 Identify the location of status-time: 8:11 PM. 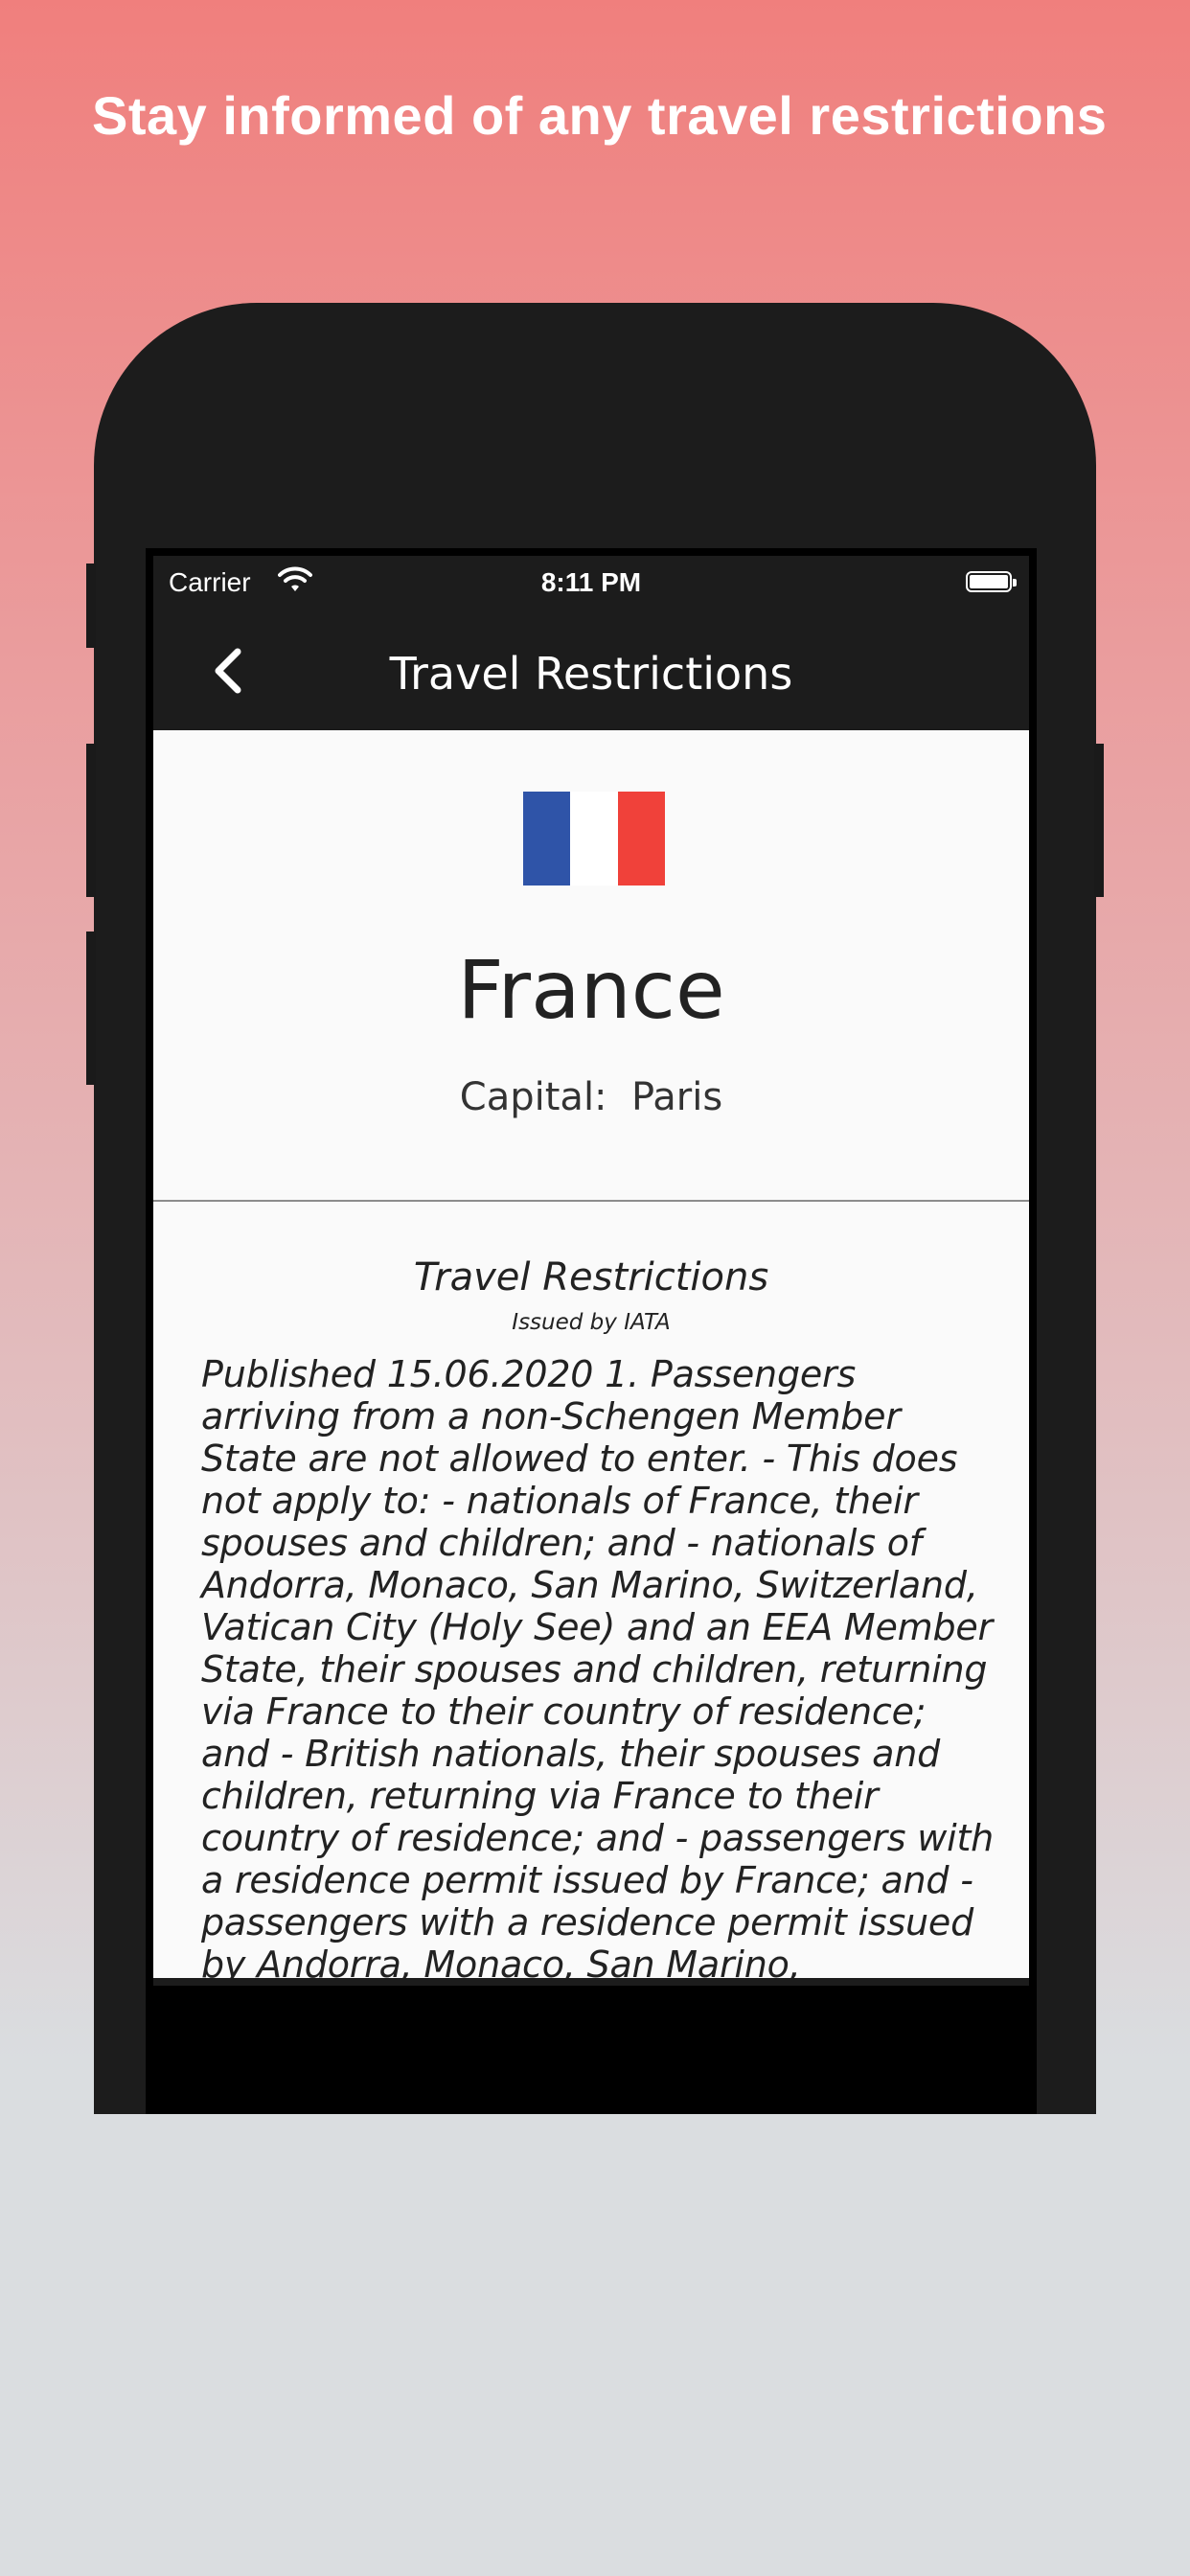
(591, 582).